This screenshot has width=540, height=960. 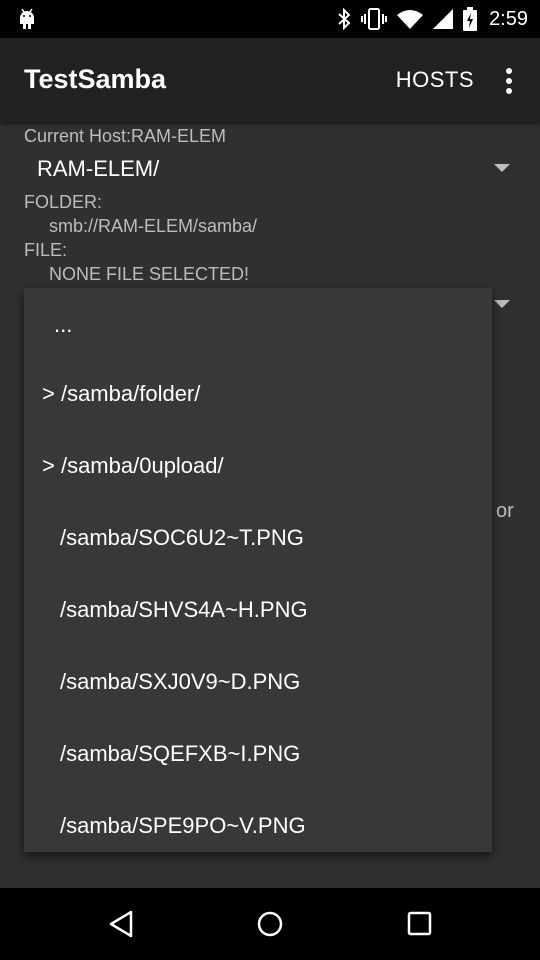 I want to click on navigation-bar, so click(x=270, y=924).